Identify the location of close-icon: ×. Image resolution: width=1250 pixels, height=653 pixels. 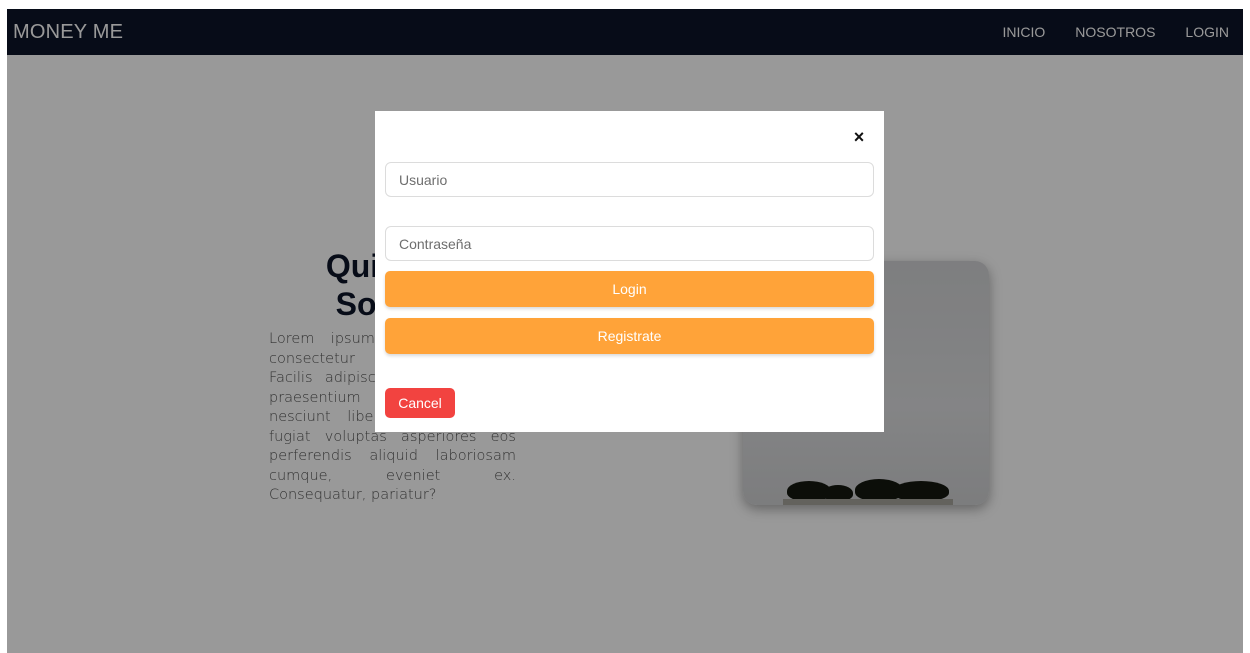
(859, 137).